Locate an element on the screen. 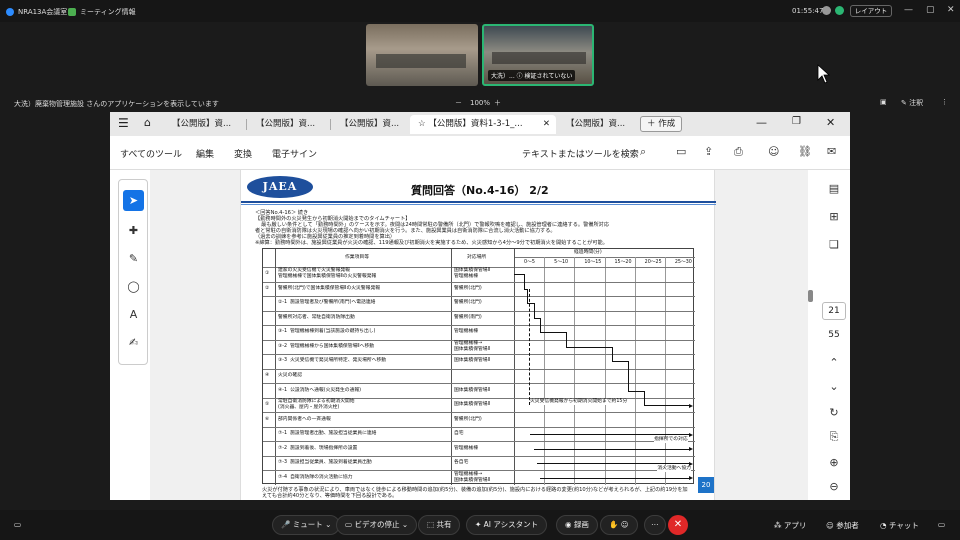 The height and width of the screenshot is (540, 960). zoom-level: 100% is located at coordinates (480, 103).